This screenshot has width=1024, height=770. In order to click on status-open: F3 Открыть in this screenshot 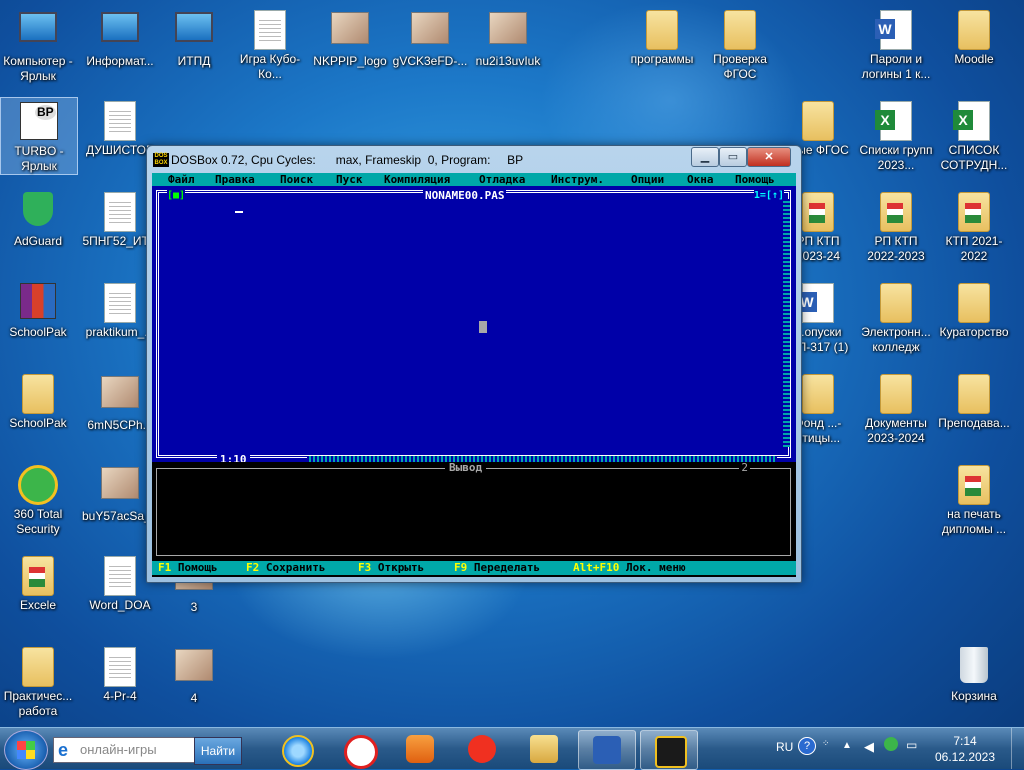, I will do `click(391, 568)`.